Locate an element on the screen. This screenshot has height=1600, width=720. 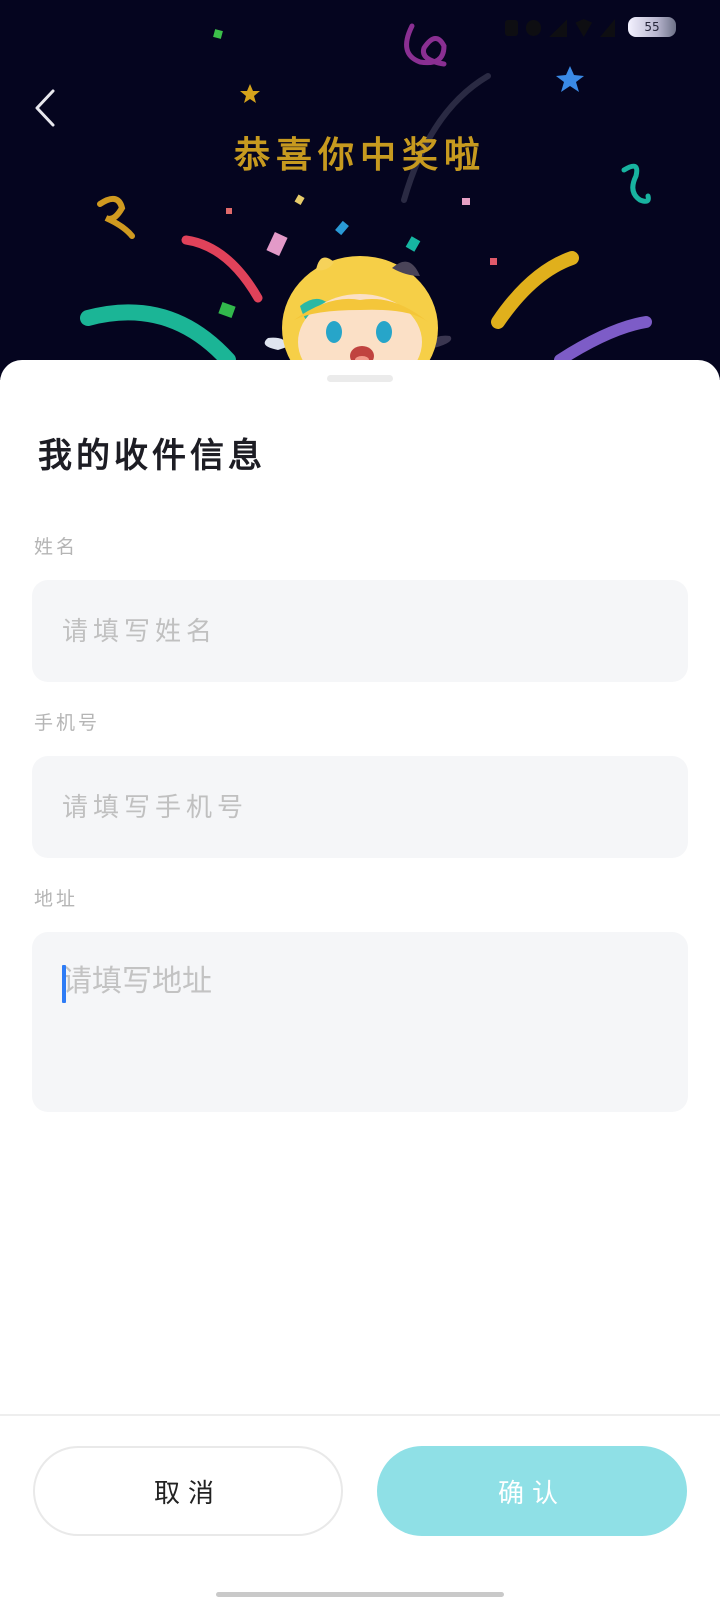
status-icons is located at coordinates (560, 28).